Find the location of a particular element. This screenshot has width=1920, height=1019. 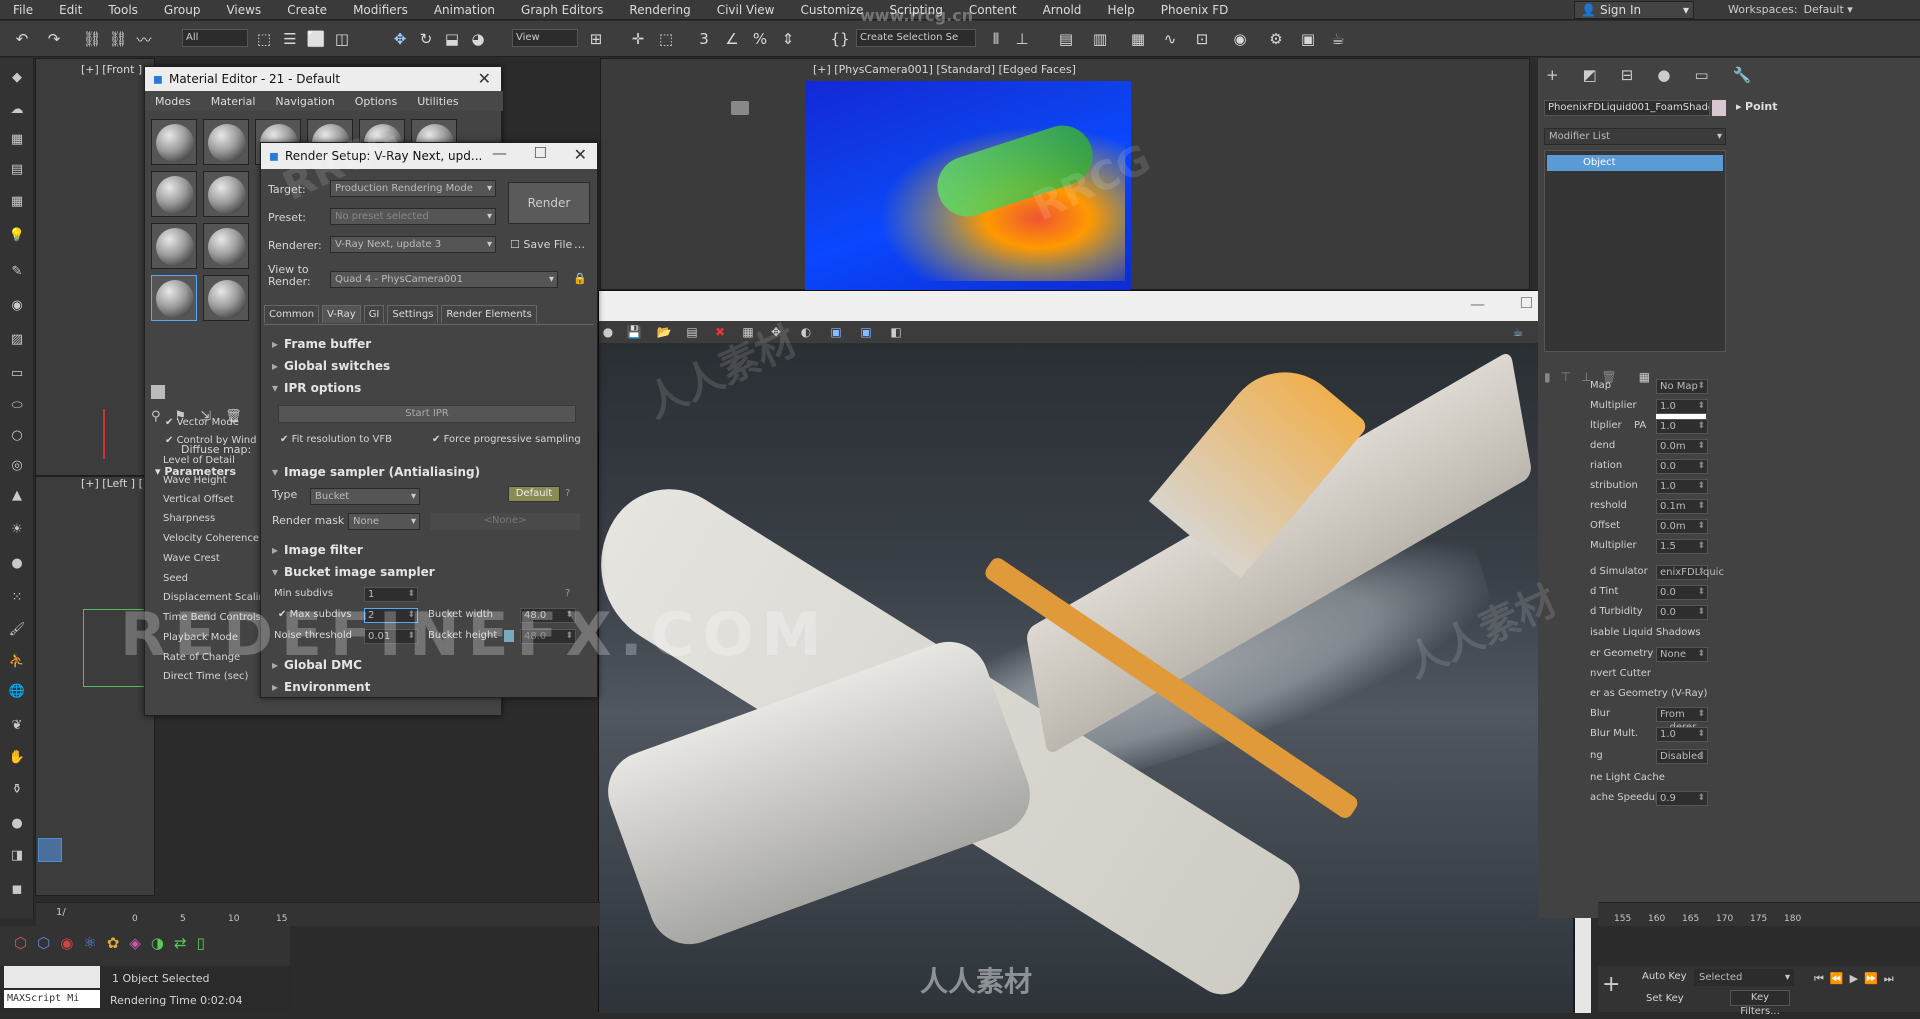

parameter-value: 0.0 is located at coordinates (1682, 612).